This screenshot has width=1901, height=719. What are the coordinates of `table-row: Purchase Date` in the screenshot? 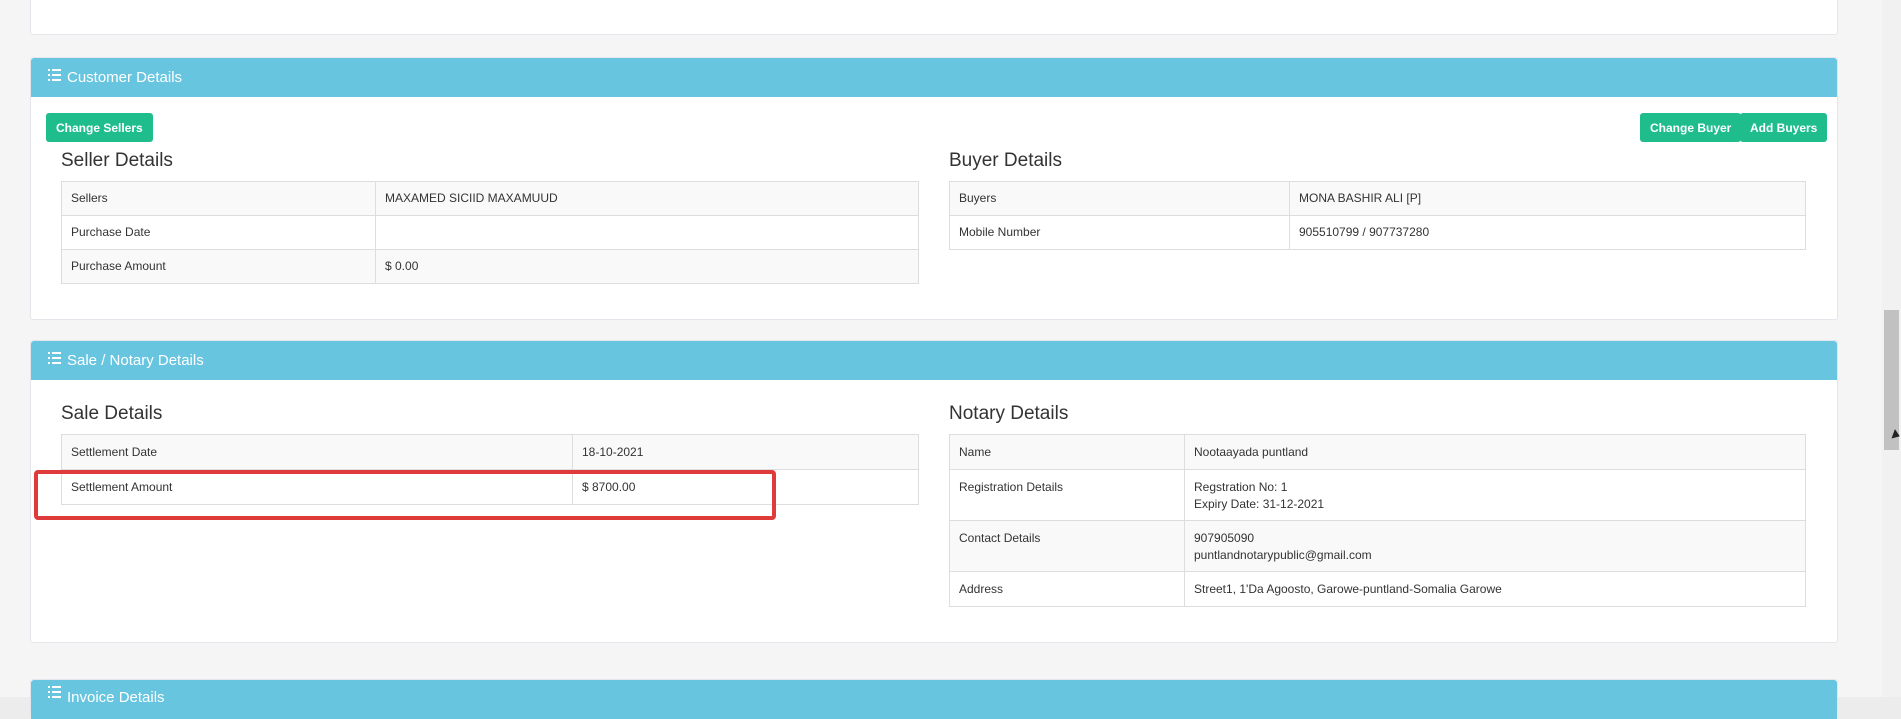 It's located at (490, 232).